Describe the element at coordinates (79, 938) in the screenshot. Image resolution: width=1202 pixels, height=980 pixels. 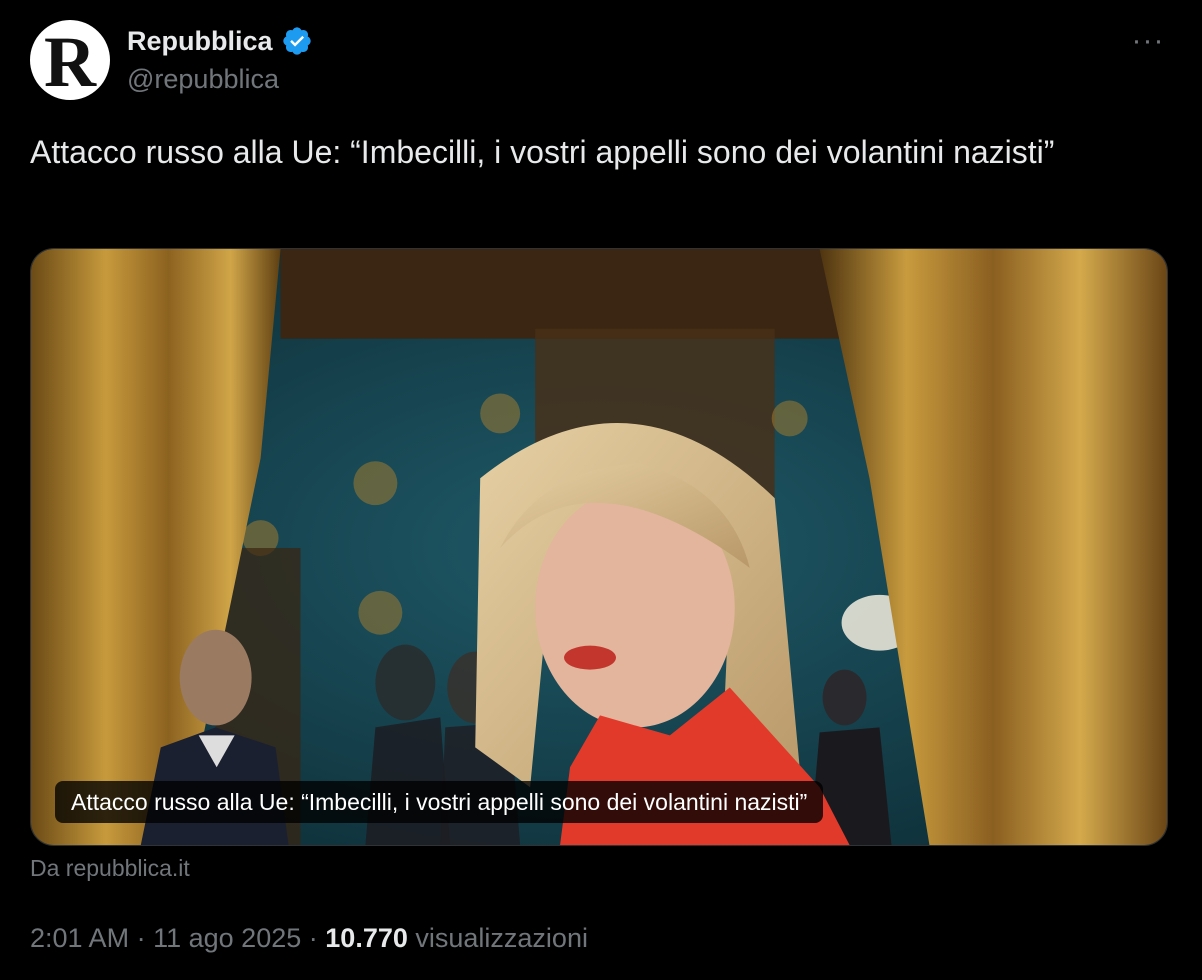
I see `tweet-time: 2:01 AM` at that location.